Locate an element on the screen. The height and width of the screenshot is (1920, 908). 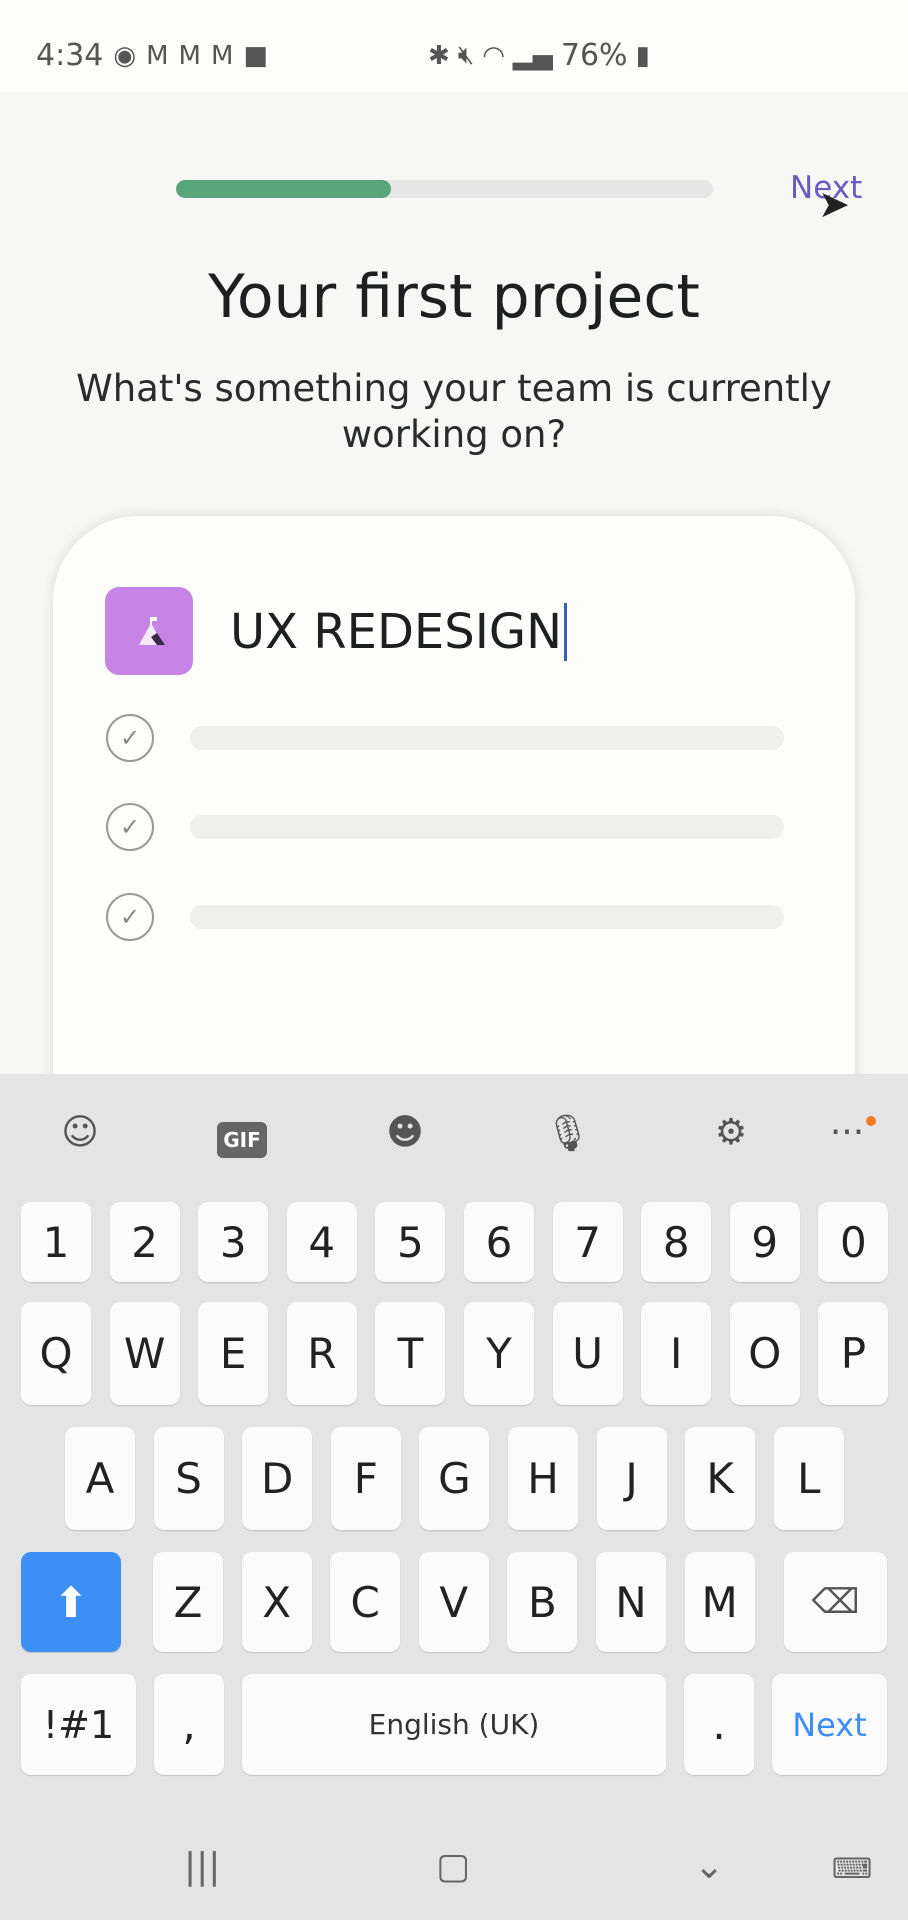
key-8: 8 is located at coordinates (676, 1242).